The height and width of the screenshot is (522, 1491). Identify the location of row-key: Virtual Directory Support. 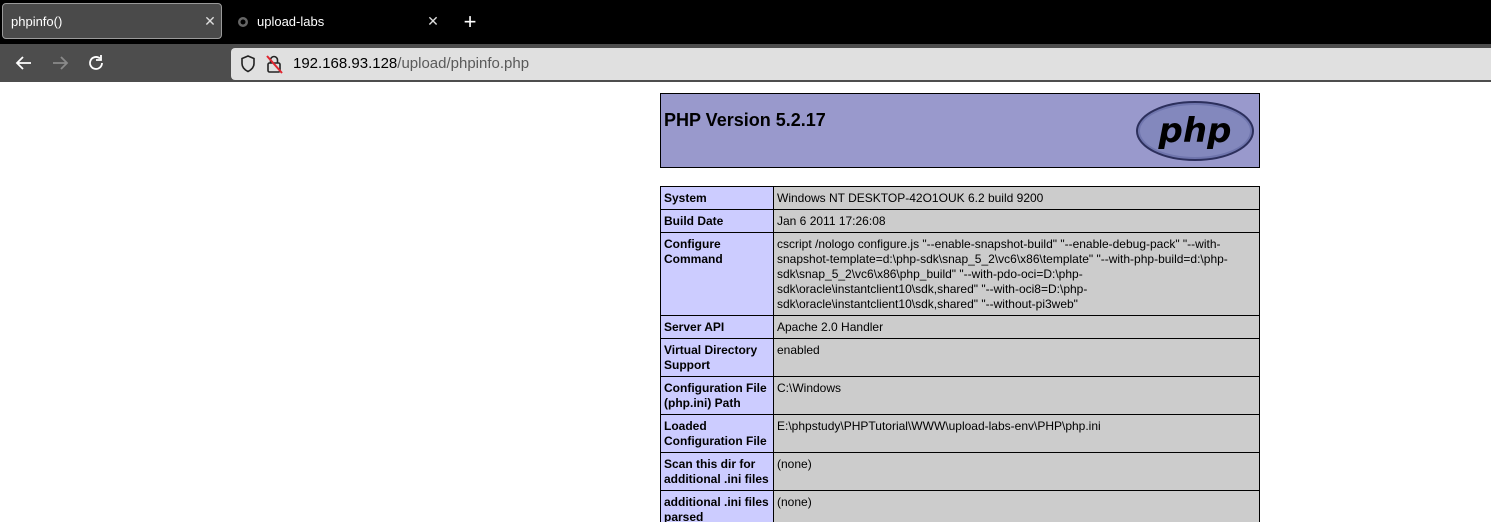
(717, 357).